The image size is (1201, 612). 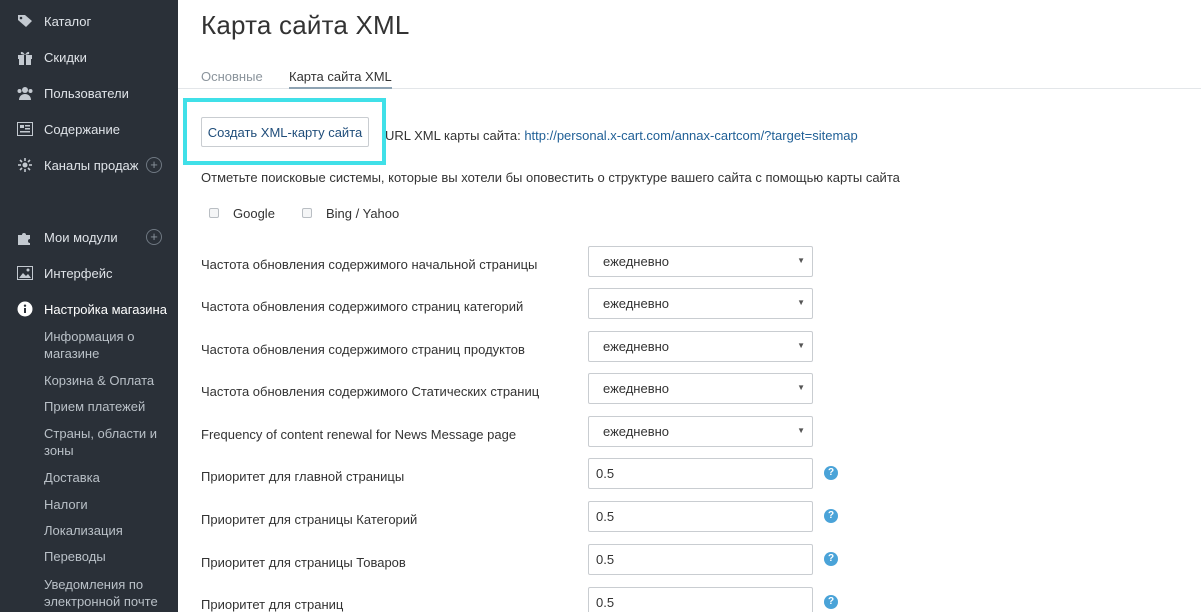 I want to click on content-icon, so click(x=25, y=129).